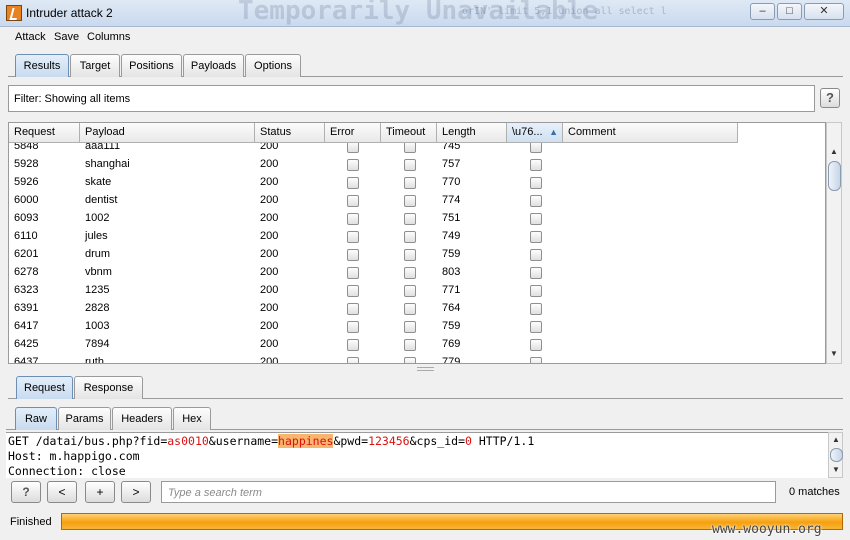  I want to click on table-row: 6417 1003 200 759, so click(373, 326).